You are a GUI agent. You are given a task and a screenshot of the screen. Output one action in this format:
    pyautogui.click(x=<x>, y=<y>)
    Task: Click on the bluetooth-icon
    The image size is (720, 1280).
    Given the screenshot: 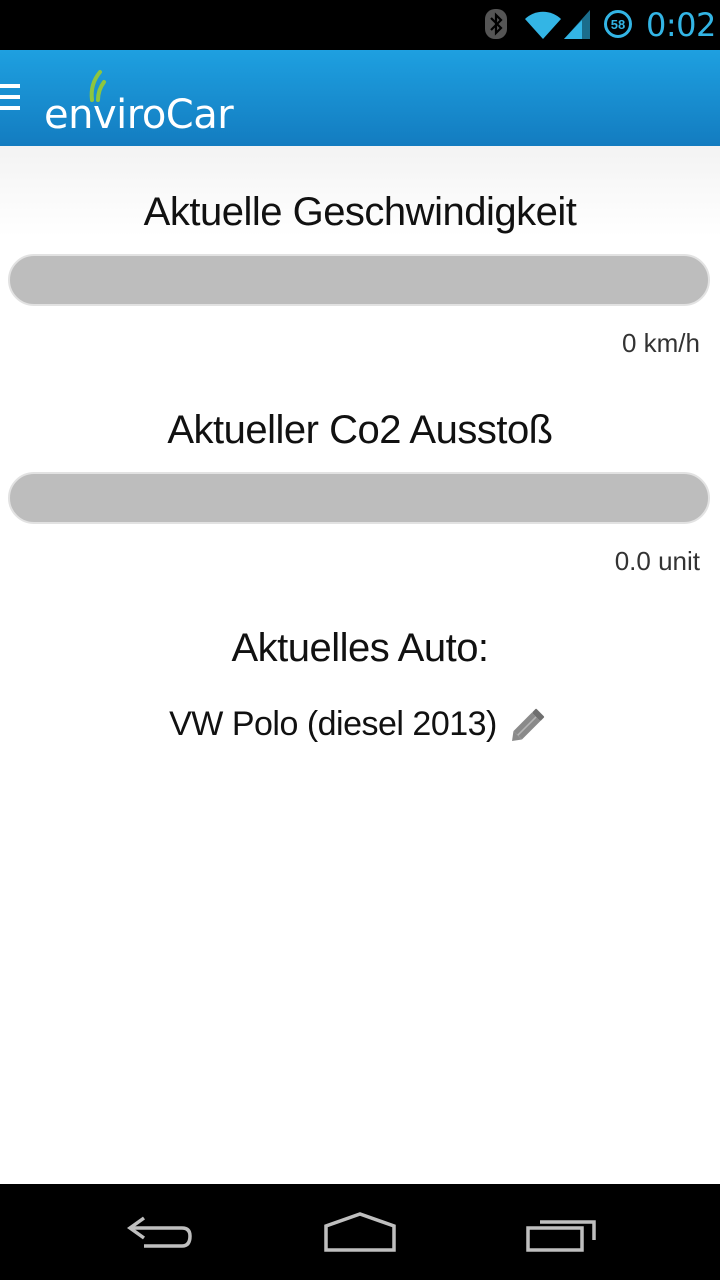 What is the action you would take?
    pyautogui.click(x=496, y=24)
    